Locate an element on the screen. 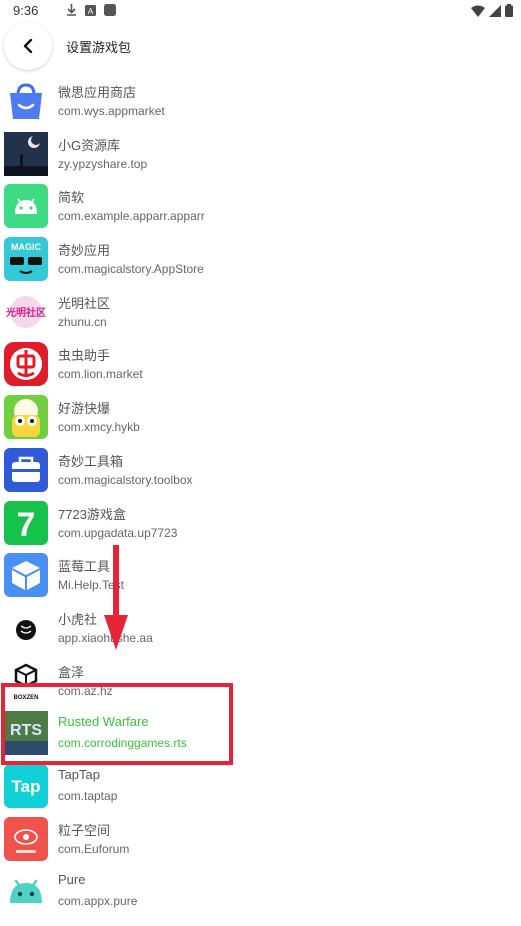 The width and height of the screenshot is (521, 926). app-name: TapTap is located at coordinates (79, 774).